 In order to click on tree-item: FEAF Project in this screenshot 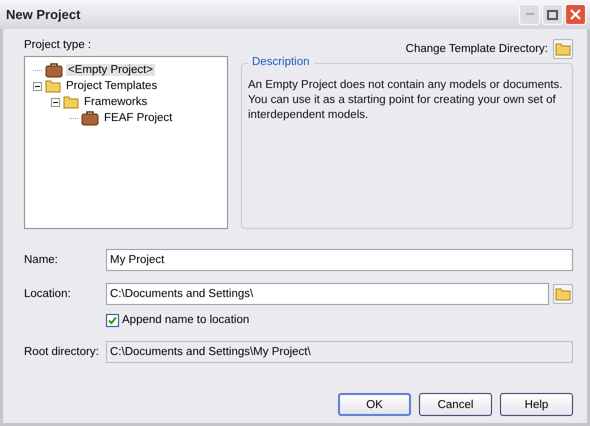, I will do `click(138, 118)`.